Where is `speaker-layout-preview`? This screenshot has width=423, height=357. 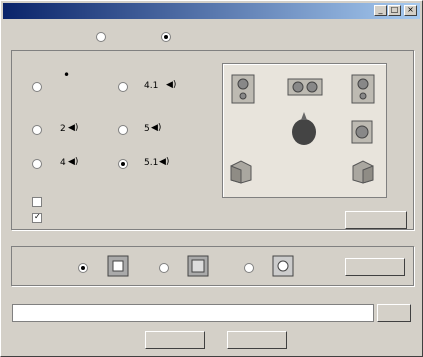
speaker-layout-preview is located at coordinates (304, 130).